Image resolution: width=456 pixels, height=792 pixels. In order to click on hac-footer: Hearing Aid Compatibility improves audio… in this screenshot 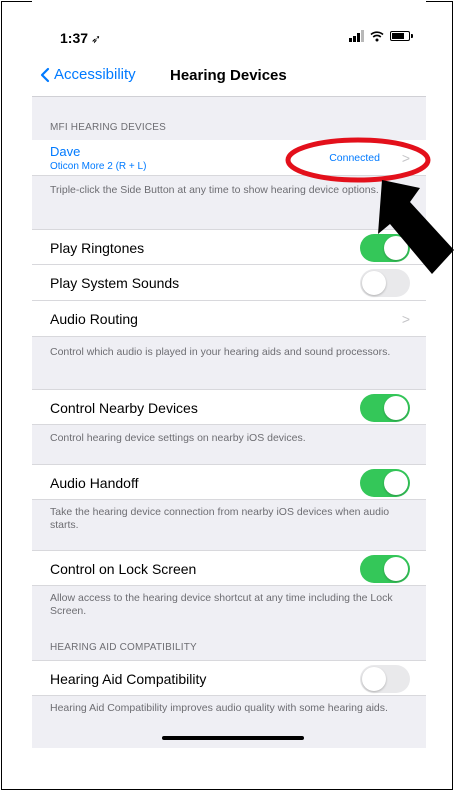, I will do `click(219, 708)`.